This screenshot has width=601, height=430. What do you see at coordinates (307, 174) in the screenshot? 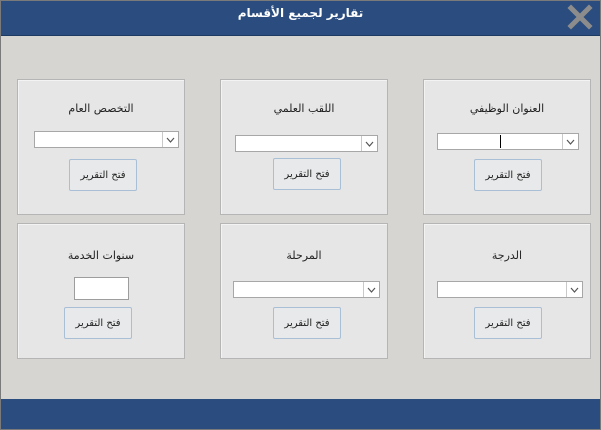
I see `open-report-button-academic-title: فتح التقرير` at bounding box center [307, 174].